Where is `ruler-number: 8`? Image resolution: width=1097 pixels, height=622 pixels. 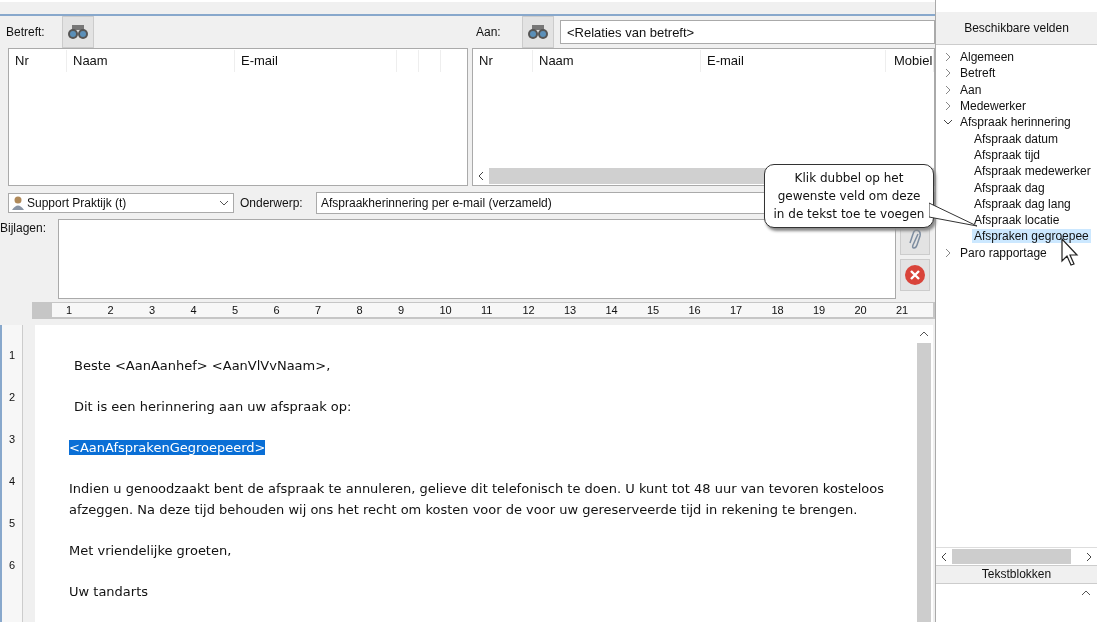 ruler-number: 8 is located at coordinates (360, 310).